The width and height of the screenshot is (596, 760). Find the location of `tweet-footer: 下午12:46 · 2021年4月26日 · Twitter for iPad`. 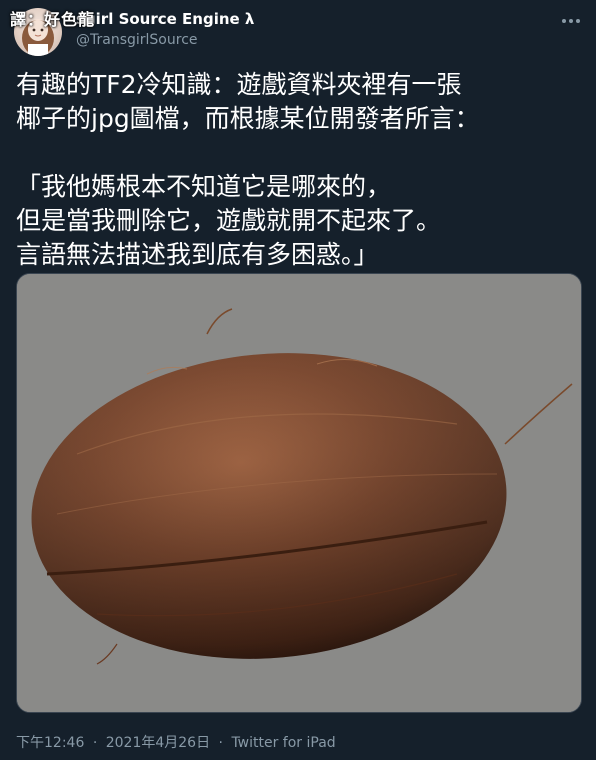

tweet-footer: 下午12:46 · 2021年4月26日 · Twitter for iPad is located at coordinates (176, 742).